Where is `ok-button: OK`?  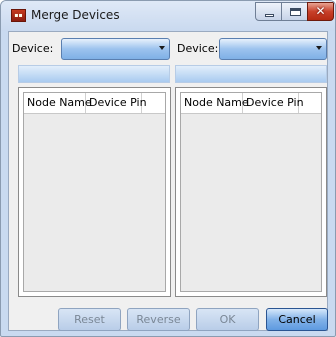
ok-button: OK is located at coordinates (227, 319).